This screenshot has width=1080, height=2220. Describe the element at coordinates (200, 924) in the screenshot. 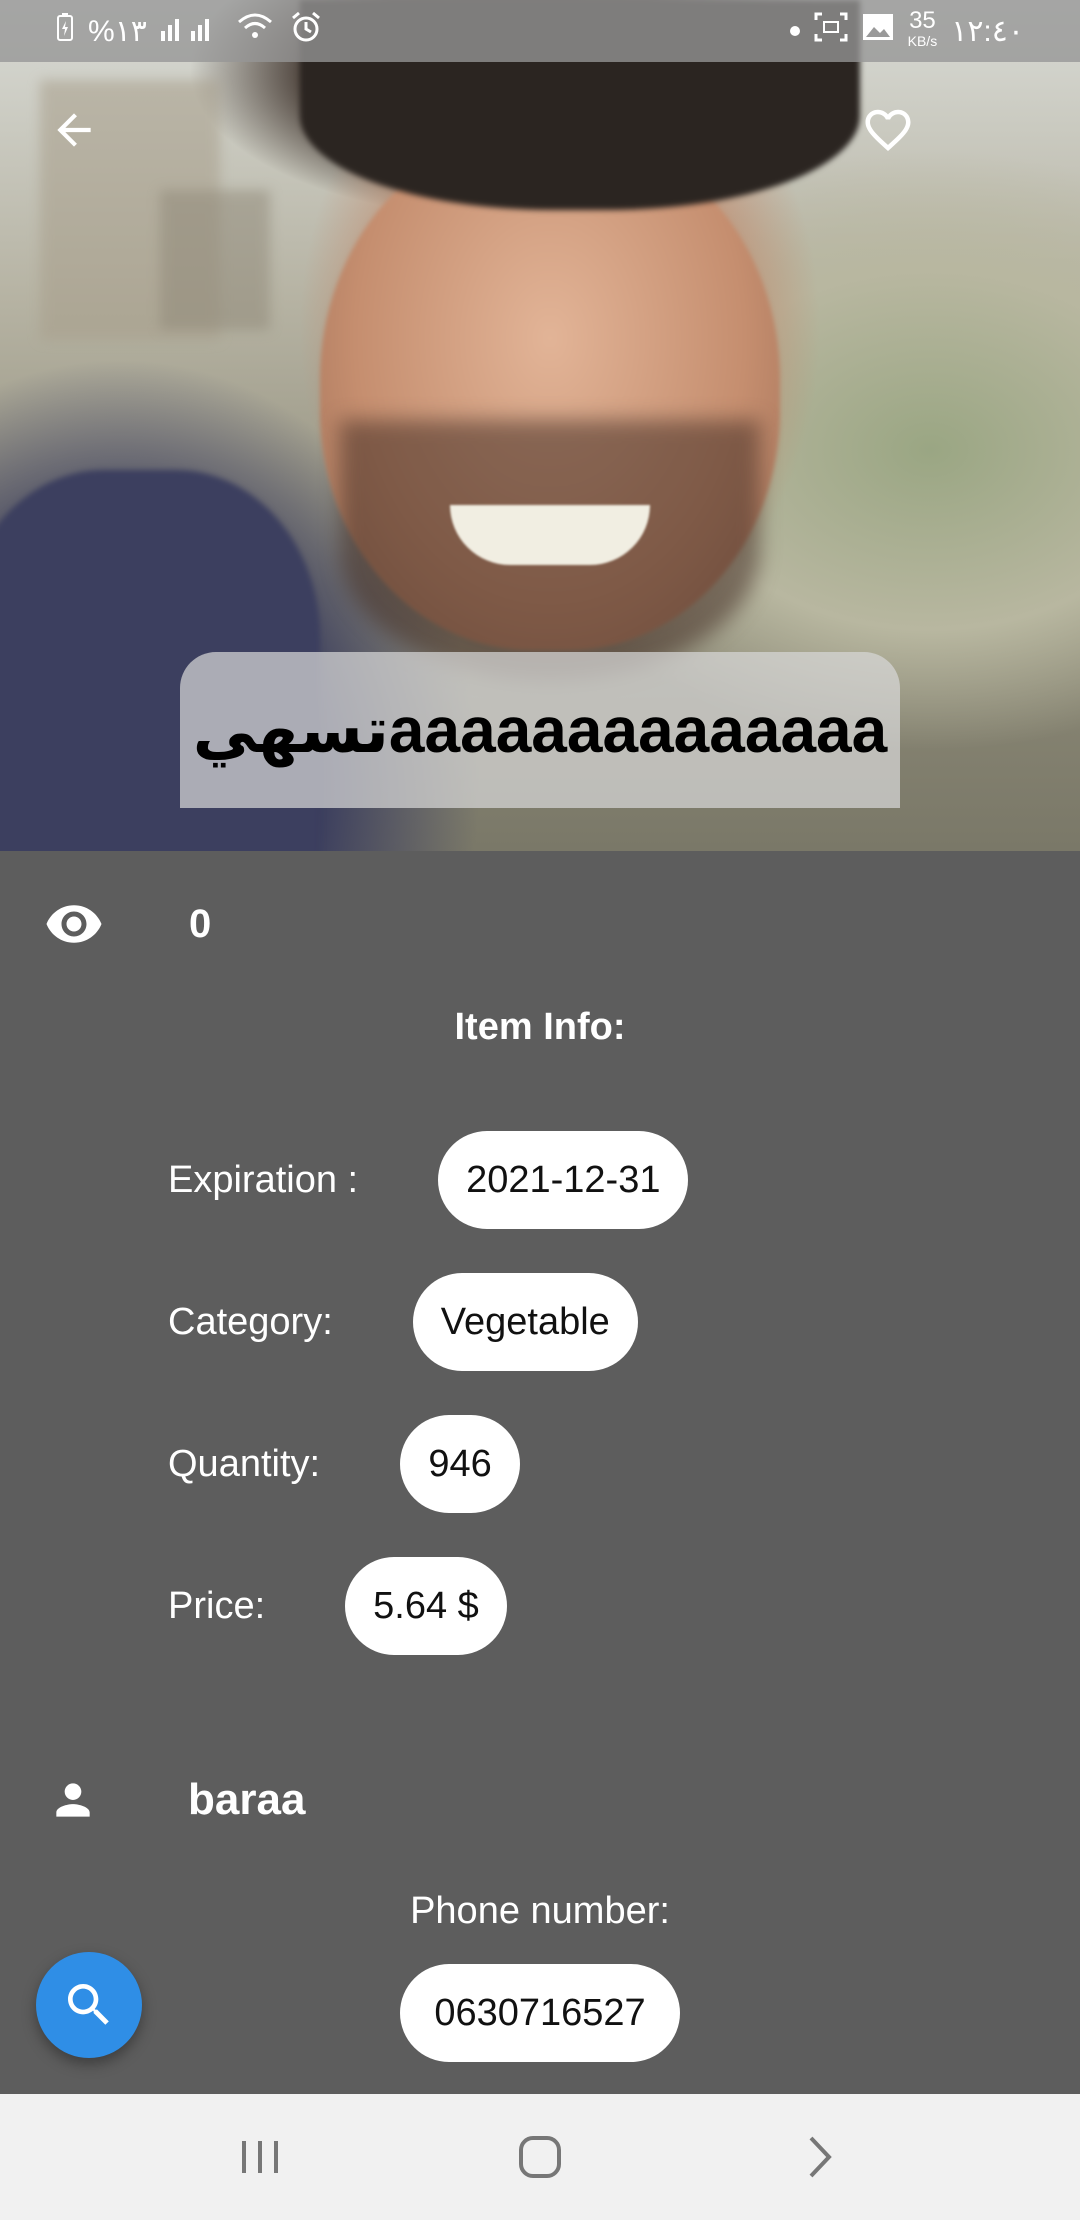

I see `views-count: 0` at that location.